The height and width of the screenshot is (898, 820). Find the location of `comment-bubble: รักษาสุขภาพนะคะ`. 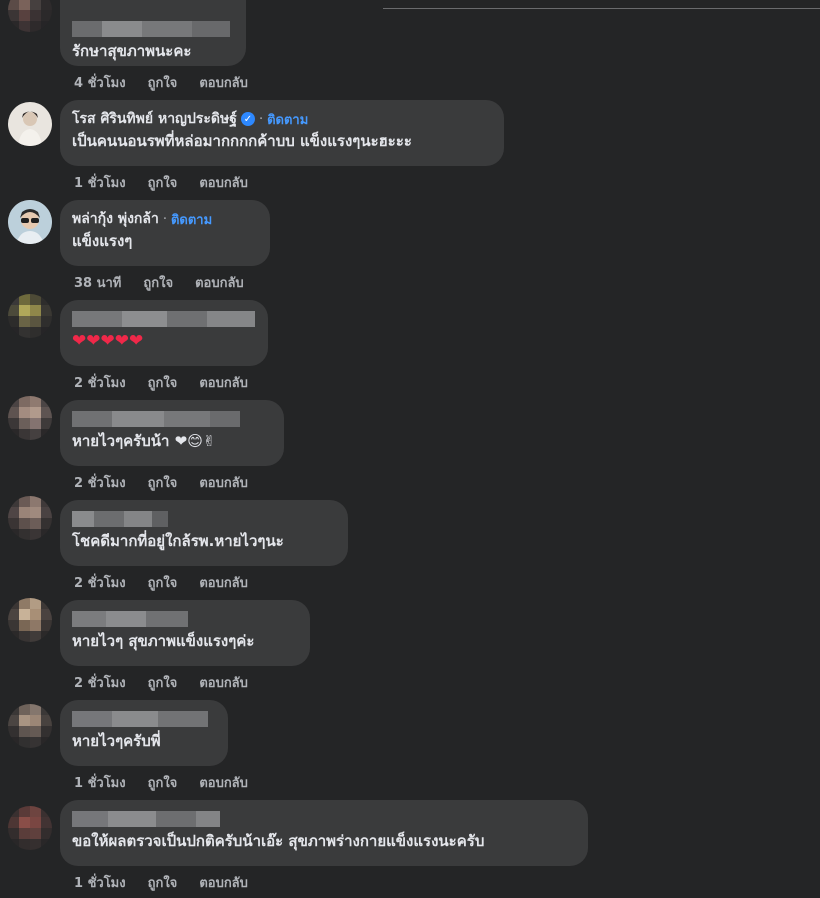

comment-bubble: รักษาสุขภาพนะคะ is located at coordinates (153, 33).